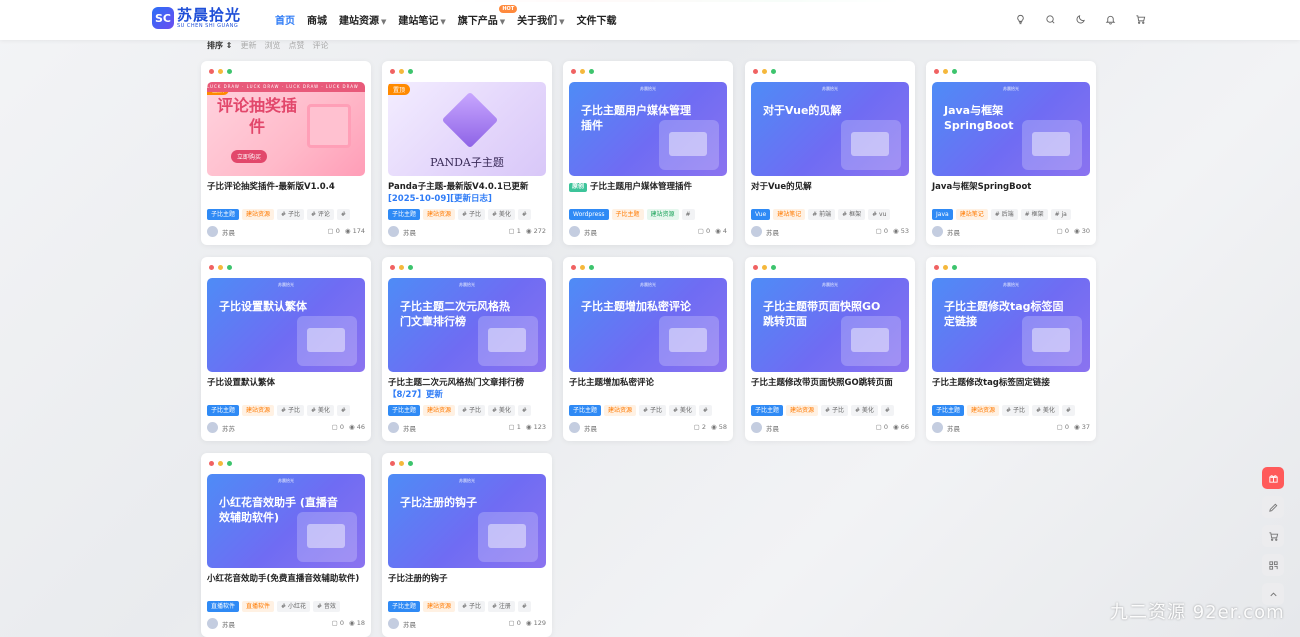 The height and width of the screenshot is (637, 1300). Describe the element at coordinates (286, 521) in the screenshot. I see `post-thumbnail: 苏晨拾光 小红花音效助手 (直播音效辅助软件)` at that location.